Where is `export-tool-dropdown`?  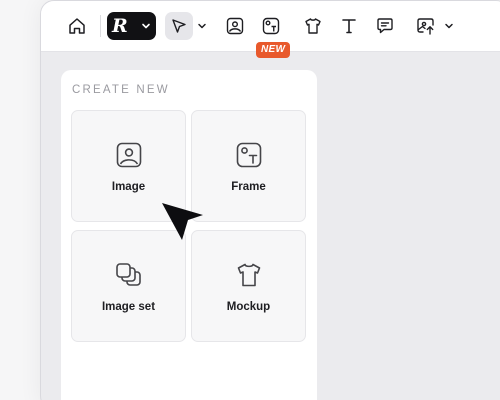
export-tool-dropdown is located at coordinates (449, 26).